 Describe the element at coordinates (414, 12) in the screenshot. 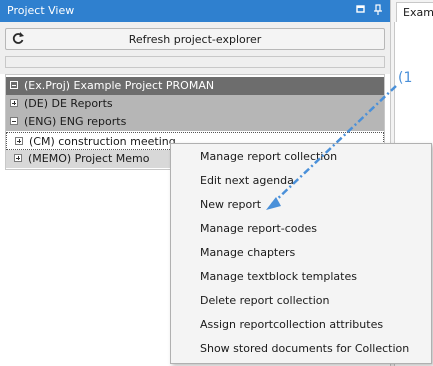

I see `tab-example: Exampl` at that location.